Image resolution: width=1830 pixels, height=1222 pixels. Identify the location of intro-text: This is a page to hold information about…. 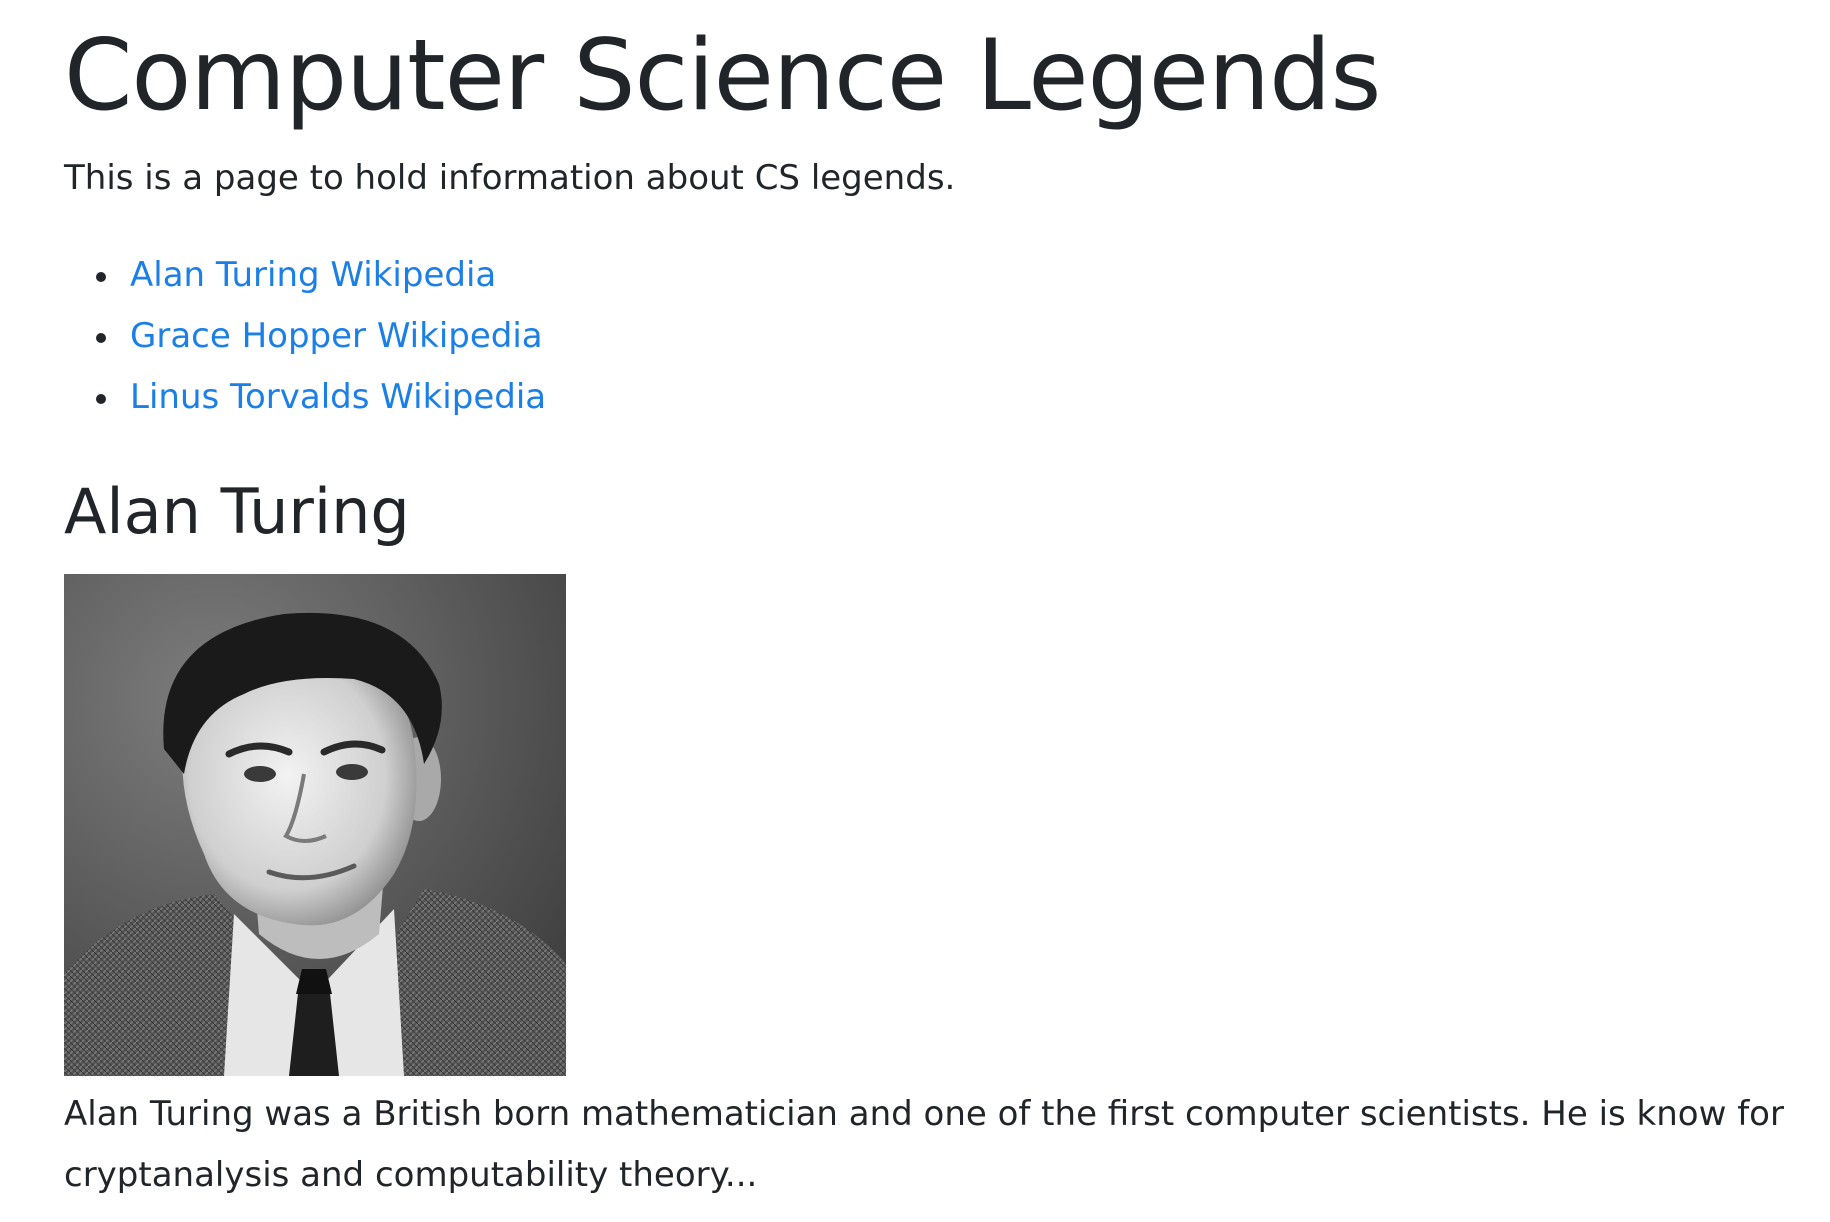
(510, 178).